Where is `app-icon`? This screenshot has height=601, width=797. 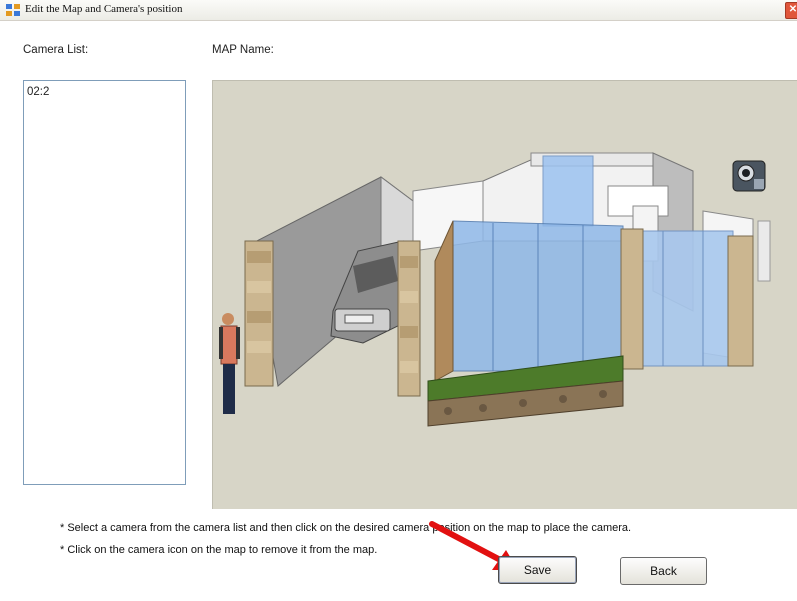 app-icon is located at coordinates (13, 10).